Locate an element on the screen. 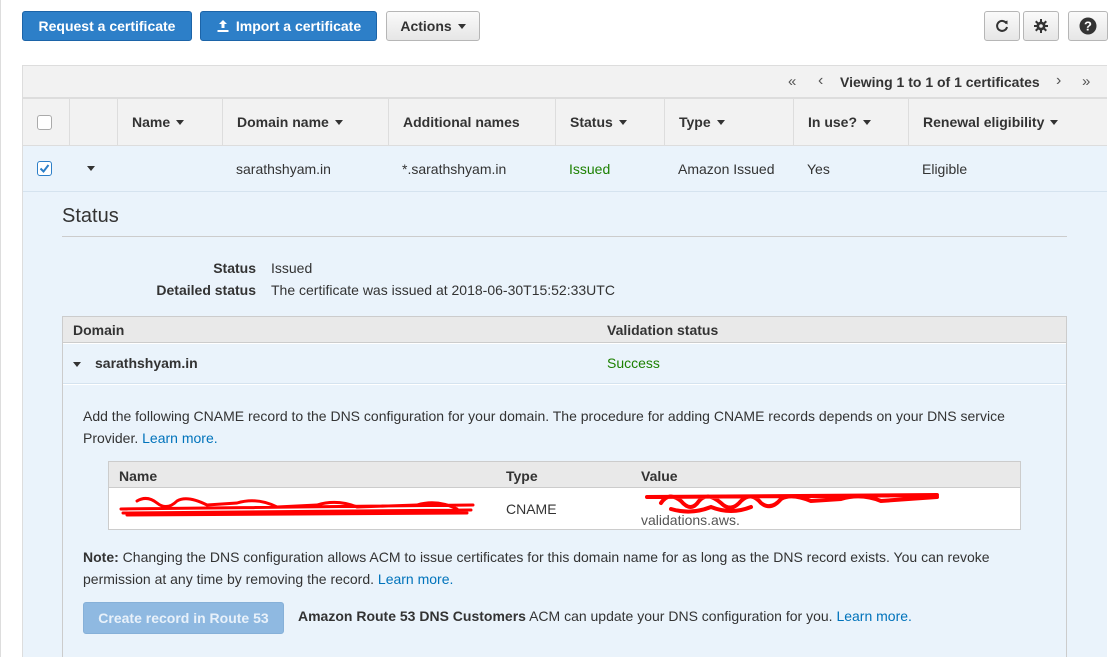  request-certificate-button: Request a certificate is located at coordinates (107, 26).